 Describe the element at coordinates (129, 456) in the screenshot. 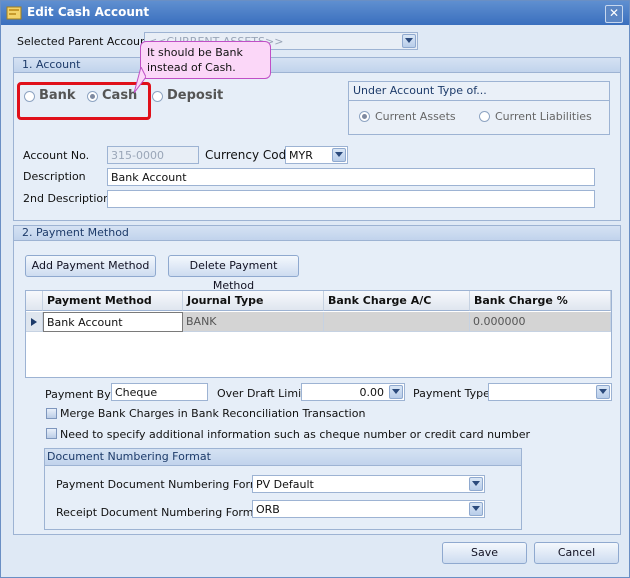

I see `document-numbering-title: Document Numbering Format` at that location.